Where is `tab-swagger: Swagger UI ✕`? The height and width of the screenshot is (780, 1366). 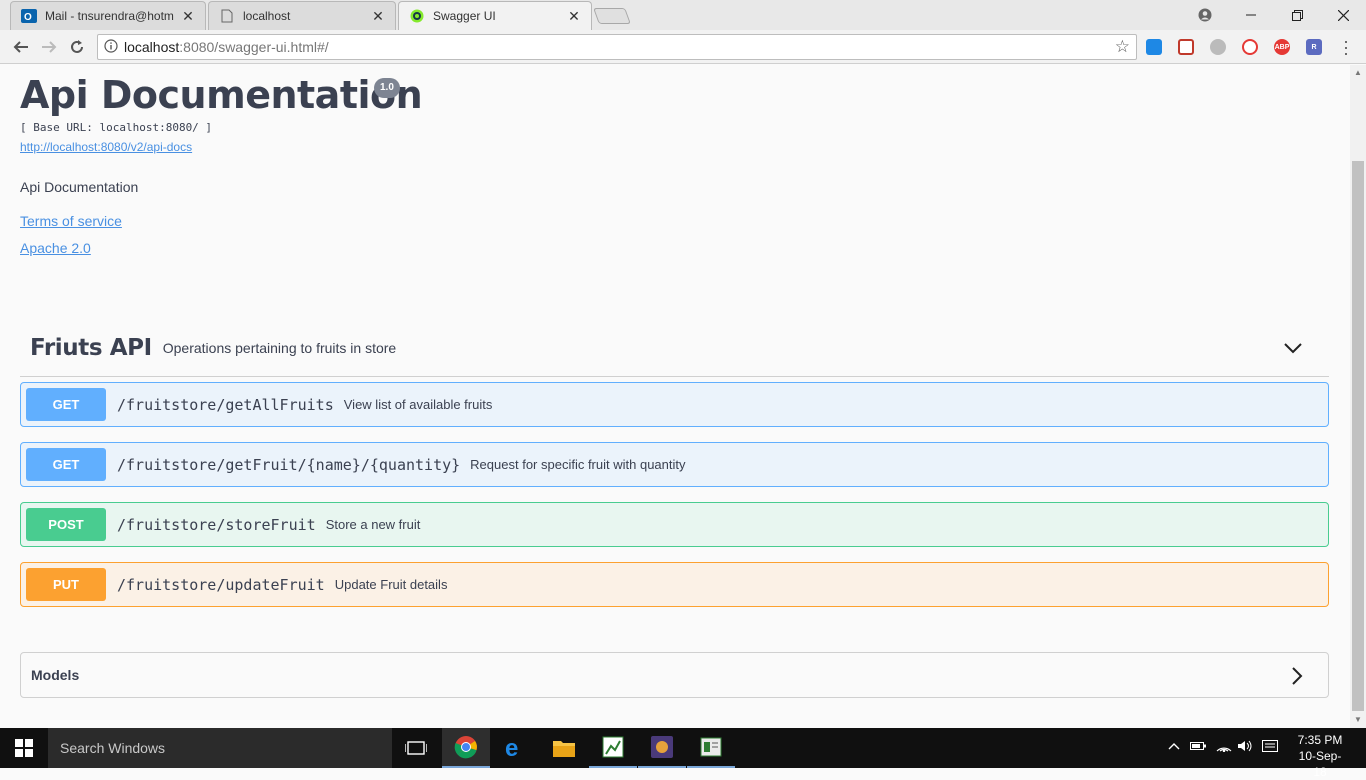
tab-swagger: Swagger UI ✕ is located at coordinates (495, 15).